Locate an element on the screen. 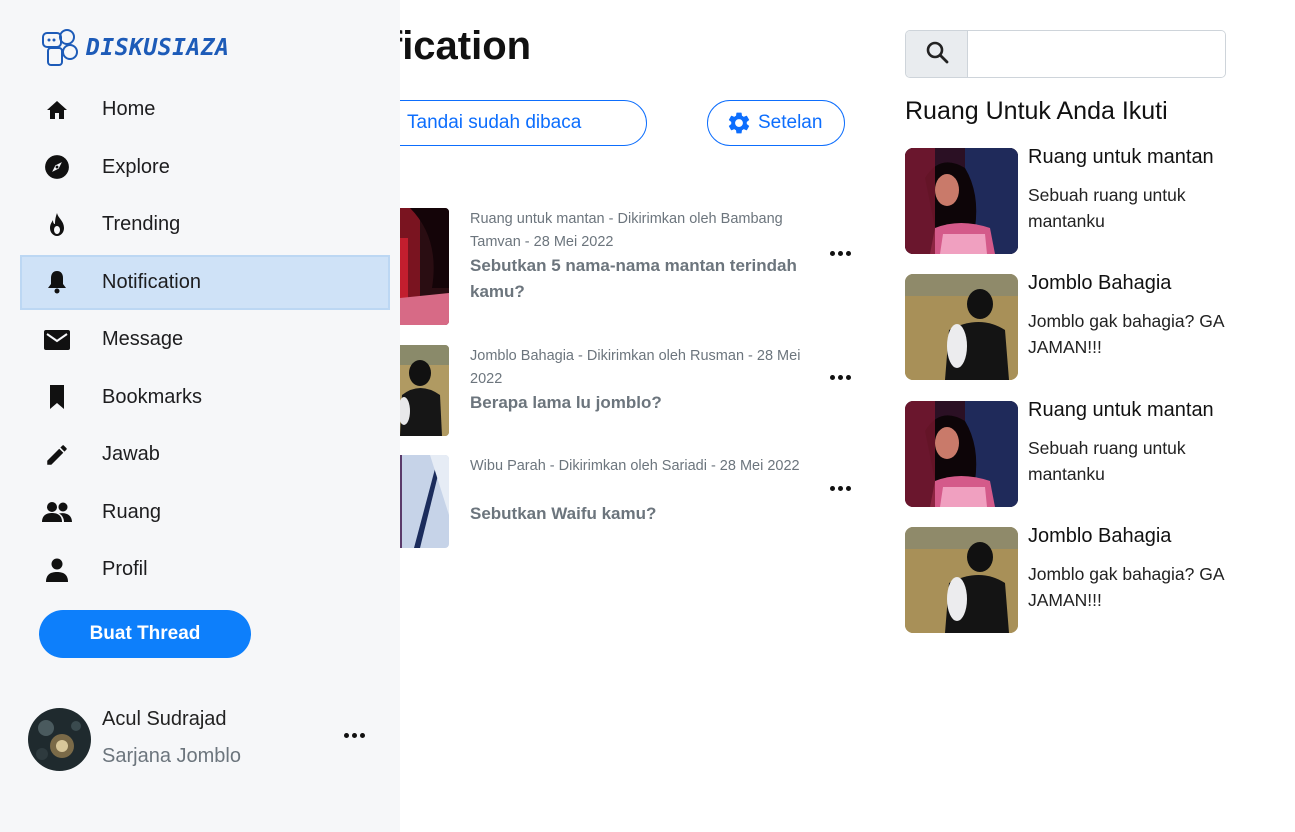 The width and height of the screenshot is (1295, 832). avatar is located at coordinates (59, 739).